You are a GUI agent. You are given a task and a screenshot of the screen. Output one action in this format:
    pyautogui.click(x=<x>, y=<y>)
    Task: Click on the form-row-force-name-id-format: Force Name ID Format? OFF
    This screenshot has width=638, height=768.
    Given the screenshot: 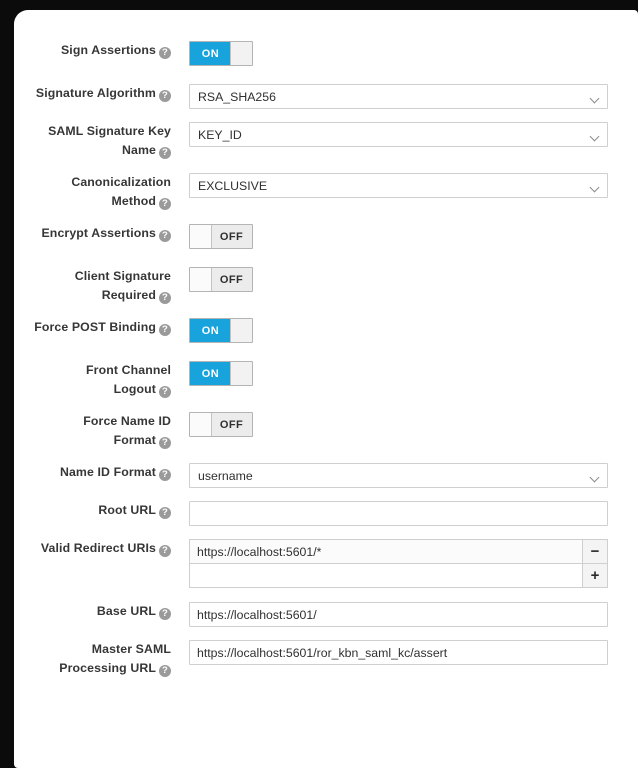 What is the action you would take?
    pyautogui.click(x=326, y=431)
    